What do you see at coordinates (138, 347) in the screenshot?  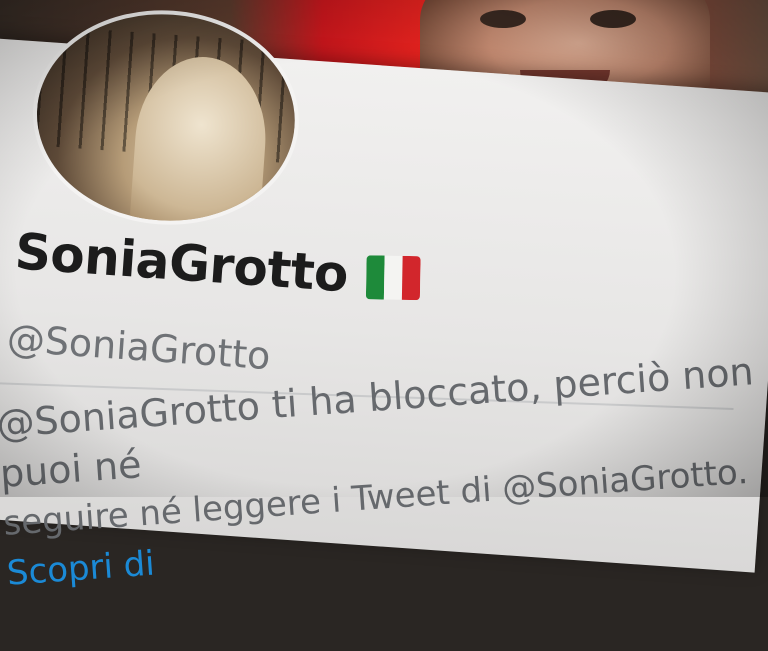 I see `user-handle: @SoniaGrotto` at bounding box center [138, 347].